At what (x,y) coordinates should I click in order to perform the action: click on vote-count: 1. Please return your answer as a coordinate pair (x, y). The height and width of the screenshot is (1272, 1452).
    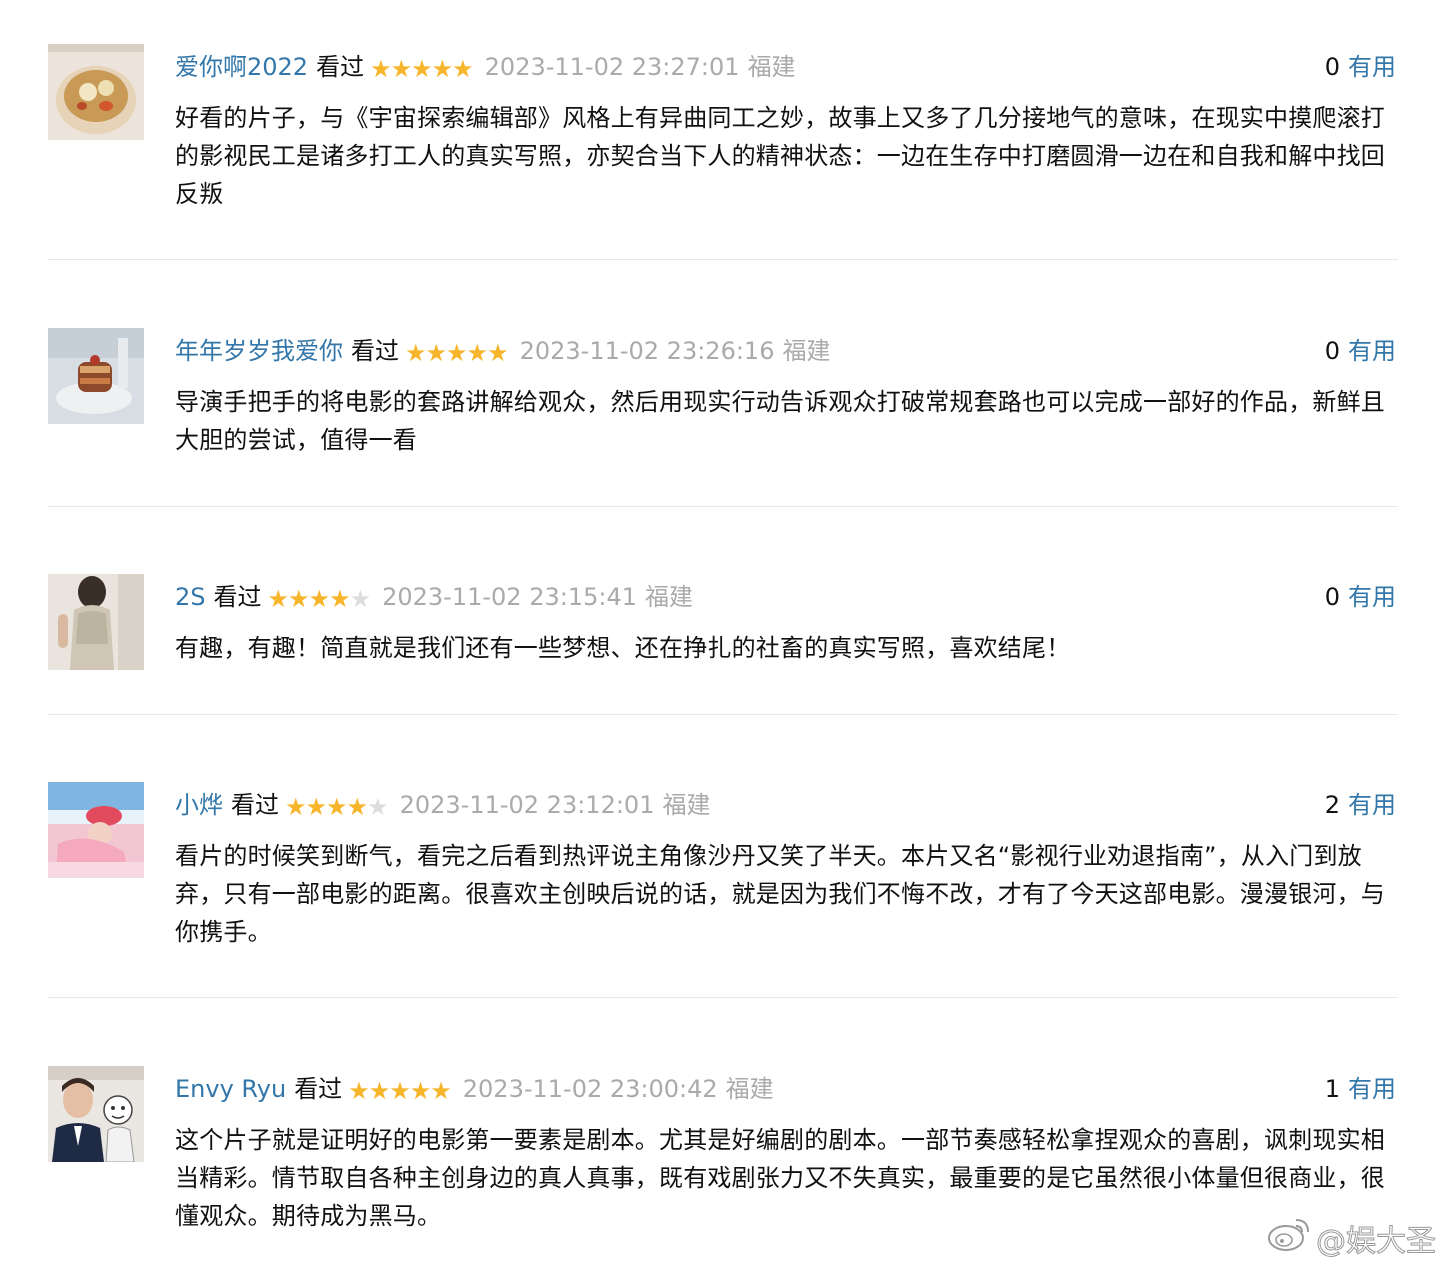
    Looking at the image, I should click on (1332, 1089).